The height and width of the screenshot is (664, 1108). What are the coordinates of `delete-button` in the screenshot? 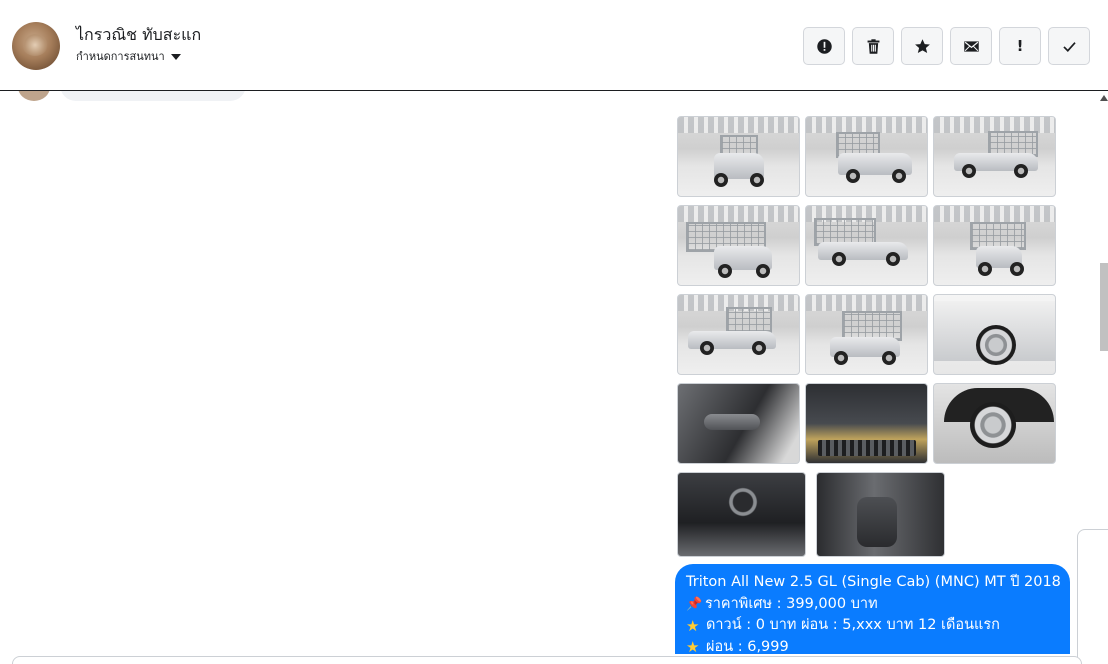 It's located at (873, 46).